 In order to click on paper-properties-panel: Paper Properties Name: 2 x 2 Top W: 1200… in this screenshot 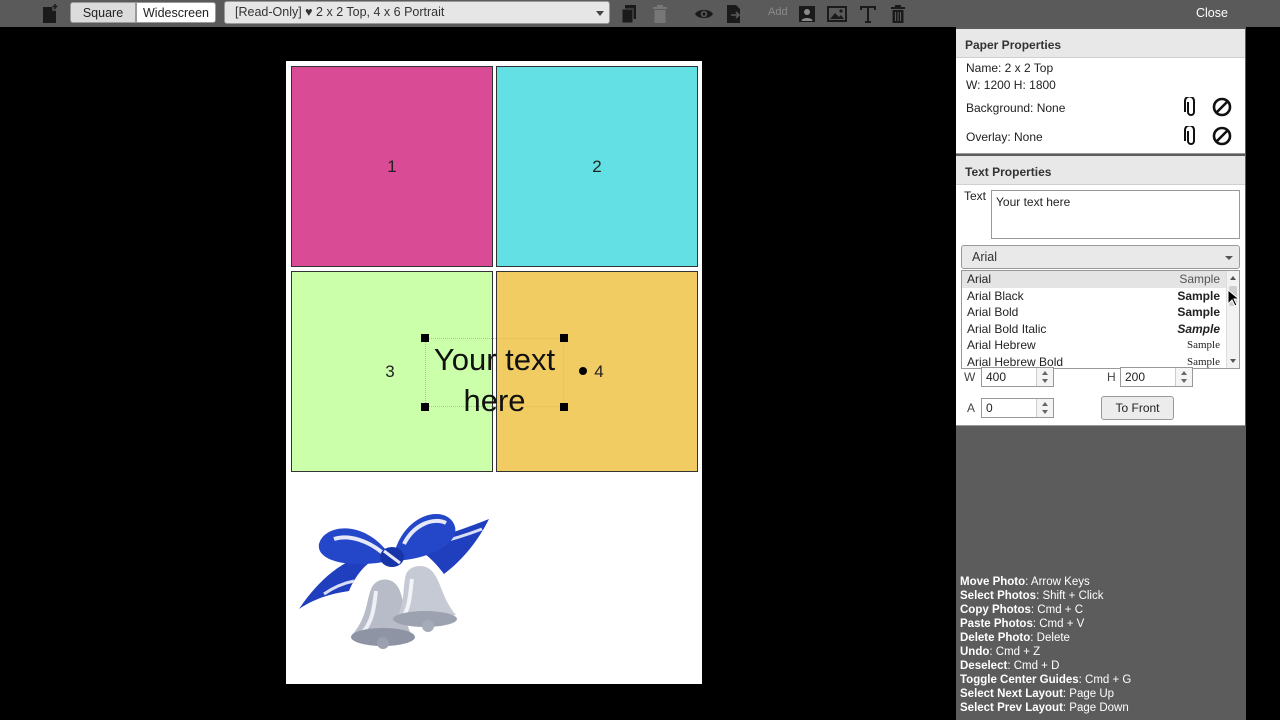, I will do `click(1100, 91)`.